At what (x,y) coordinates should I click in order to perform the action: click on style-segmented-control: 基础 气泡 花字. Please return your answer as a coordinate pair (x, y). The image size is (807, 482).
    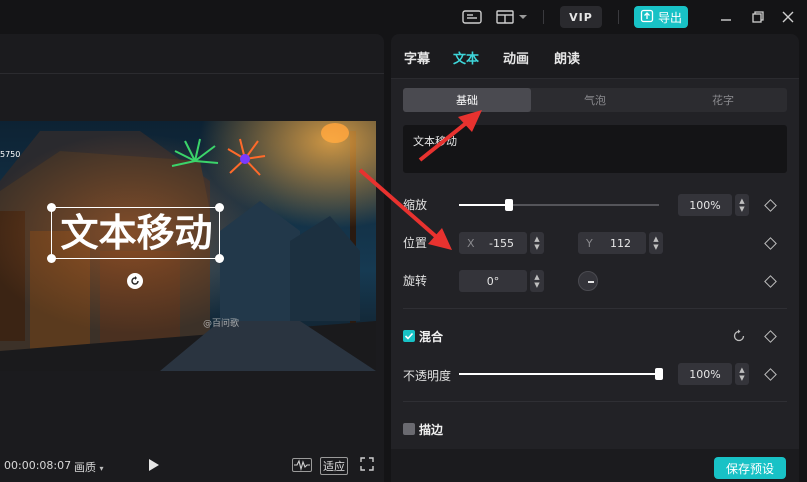
    Looking at the image, I should click on (595, 100).